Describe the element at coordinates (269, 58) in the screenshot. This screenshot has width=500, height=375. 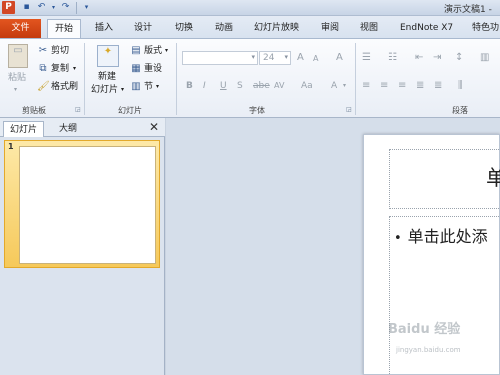
I see `font-size-value: 24` at that location.